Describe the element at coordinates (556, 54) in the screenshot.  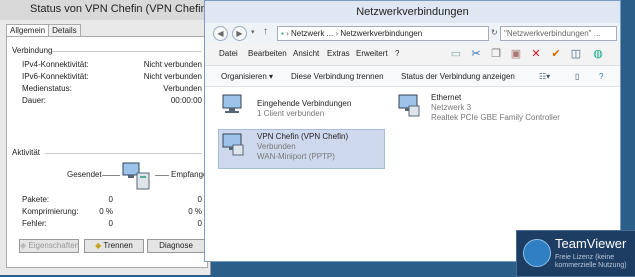
I see `checkmark-icon: ✔` at that location.